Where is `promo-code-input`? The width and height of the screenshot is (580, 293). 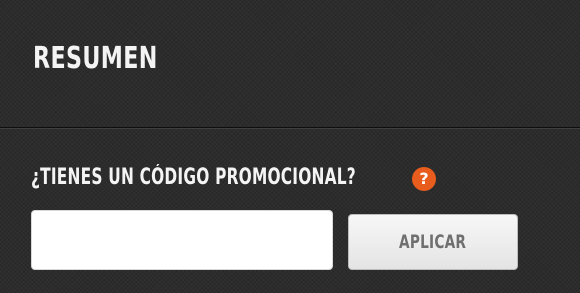
promo-code-input is located at coordinates (182, 240).